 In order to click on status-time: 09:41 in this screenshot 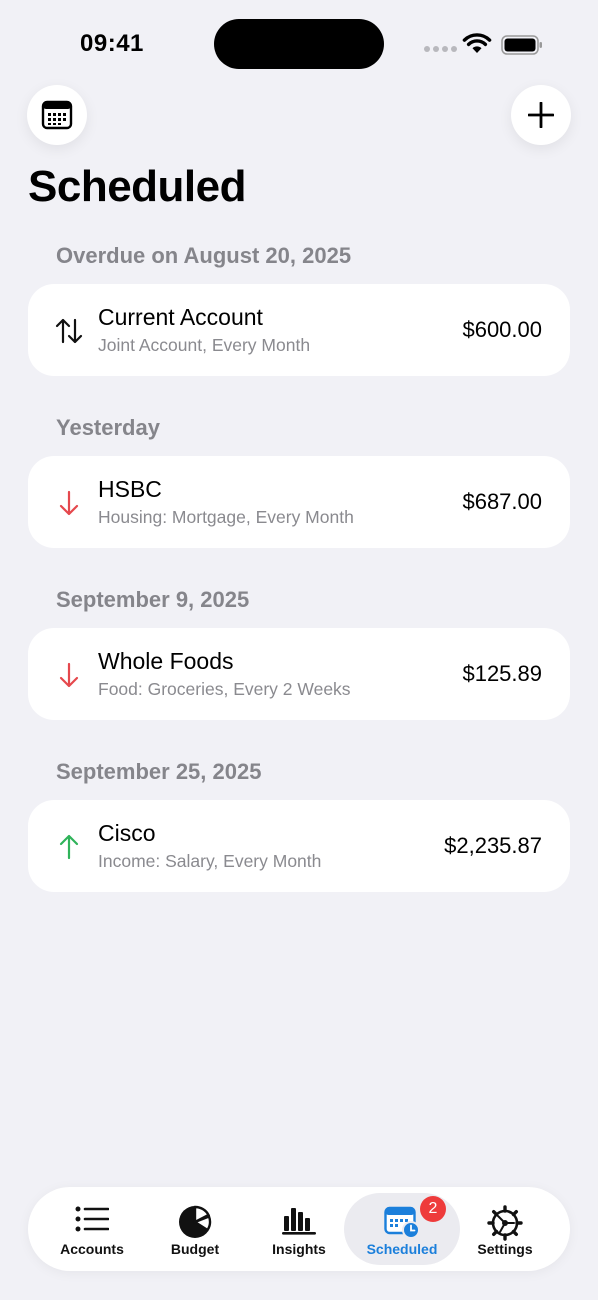, I will do `click(112, 43)`.